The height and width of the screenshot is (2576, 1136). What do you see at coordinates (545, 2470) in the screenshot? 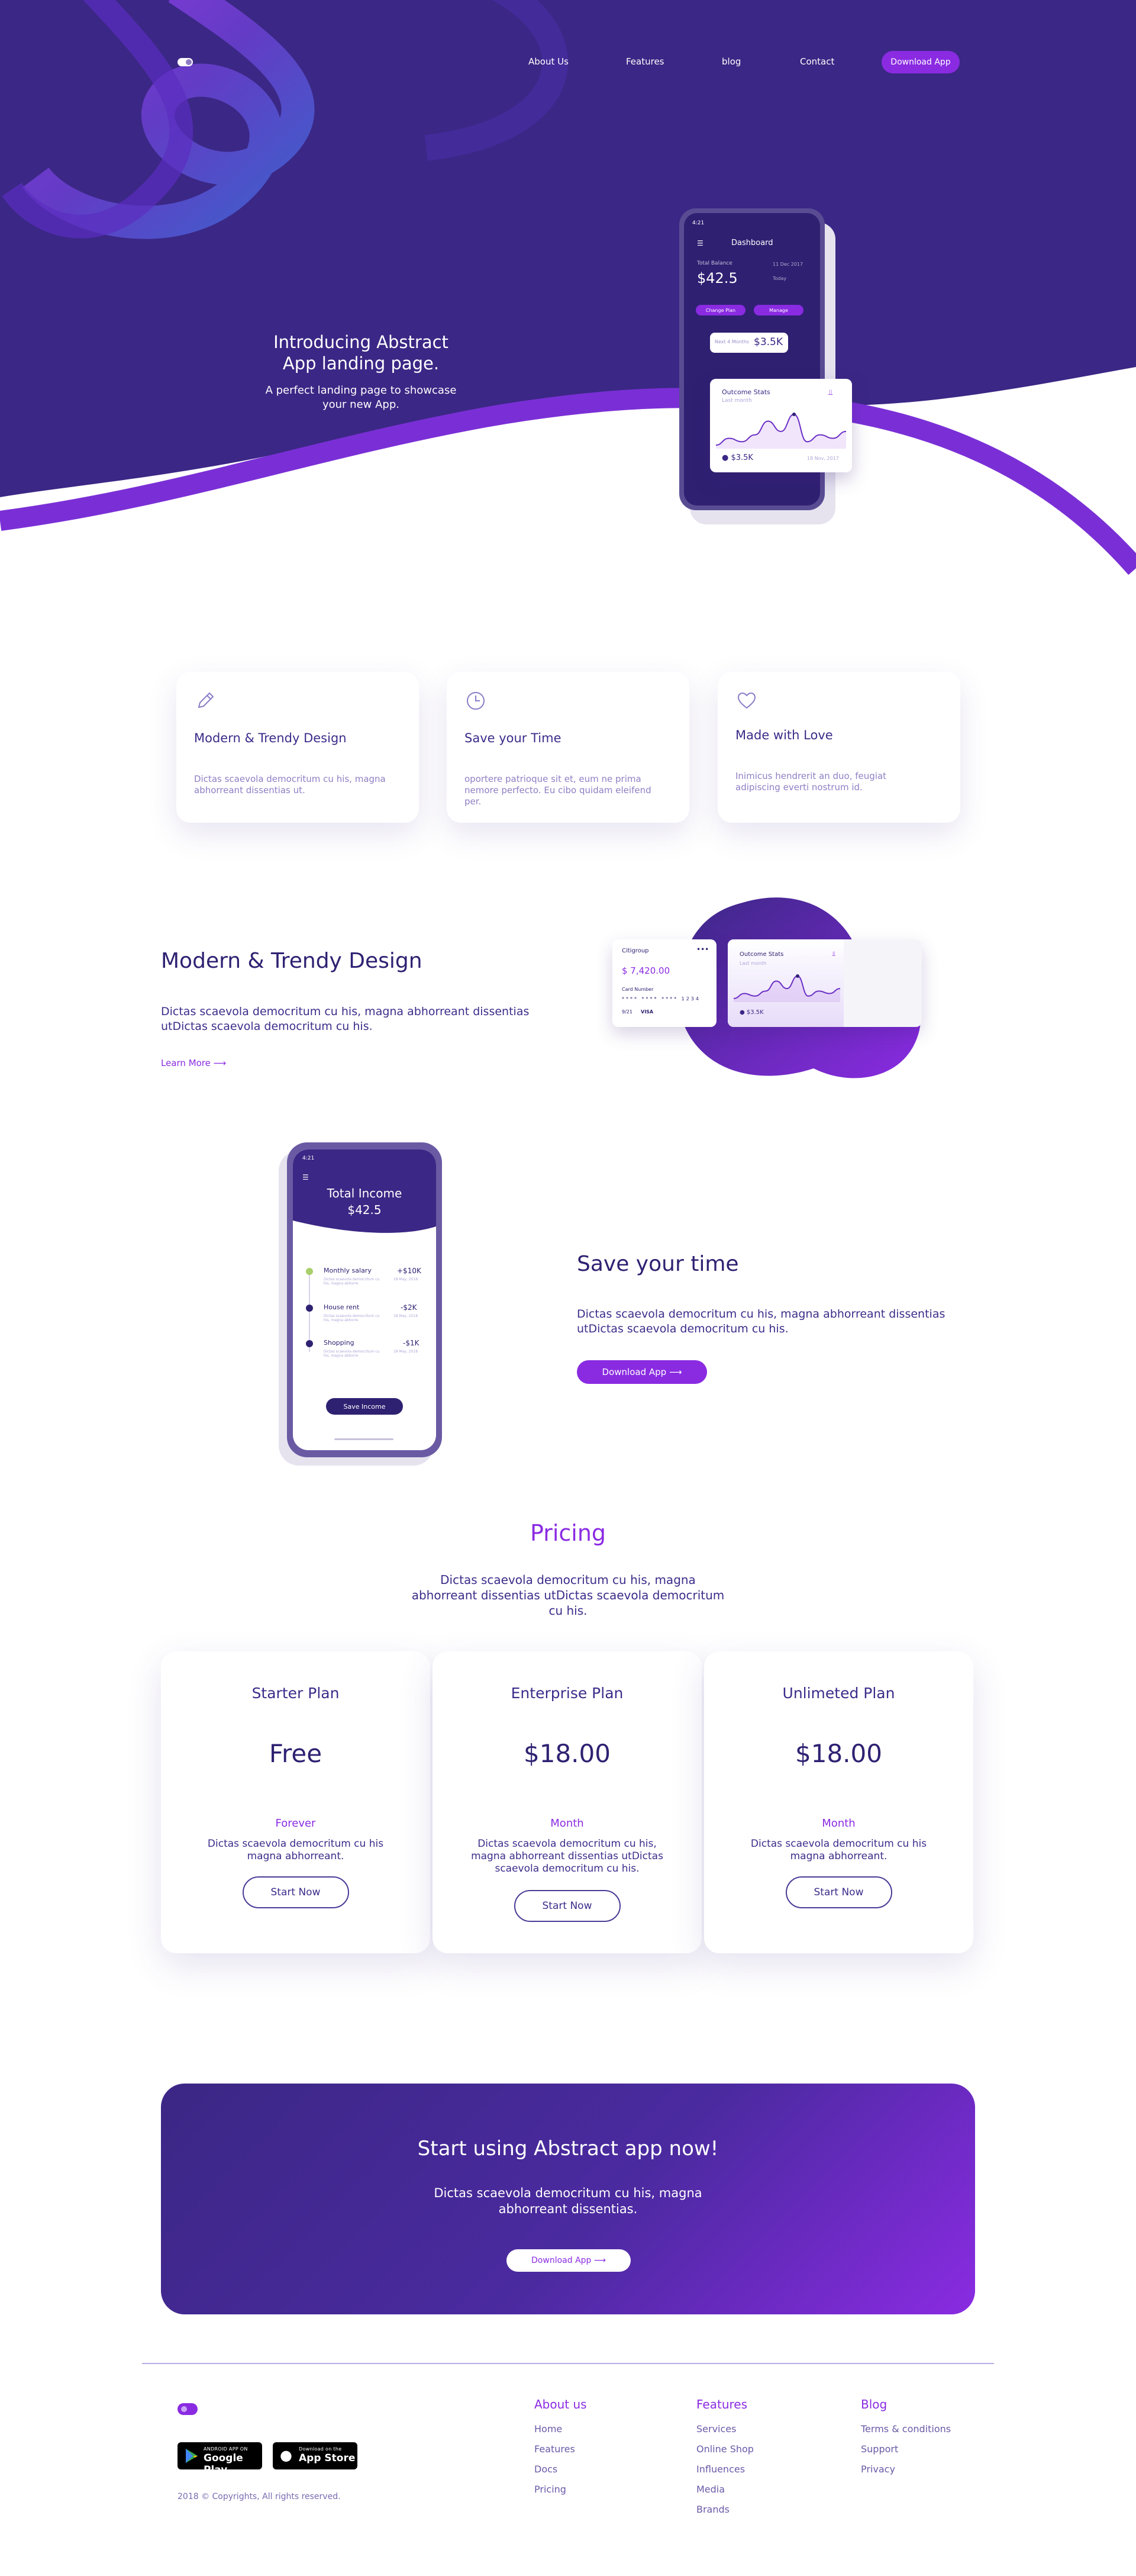
I see `footer-link: Docs` at bounding box center [545, 2470].